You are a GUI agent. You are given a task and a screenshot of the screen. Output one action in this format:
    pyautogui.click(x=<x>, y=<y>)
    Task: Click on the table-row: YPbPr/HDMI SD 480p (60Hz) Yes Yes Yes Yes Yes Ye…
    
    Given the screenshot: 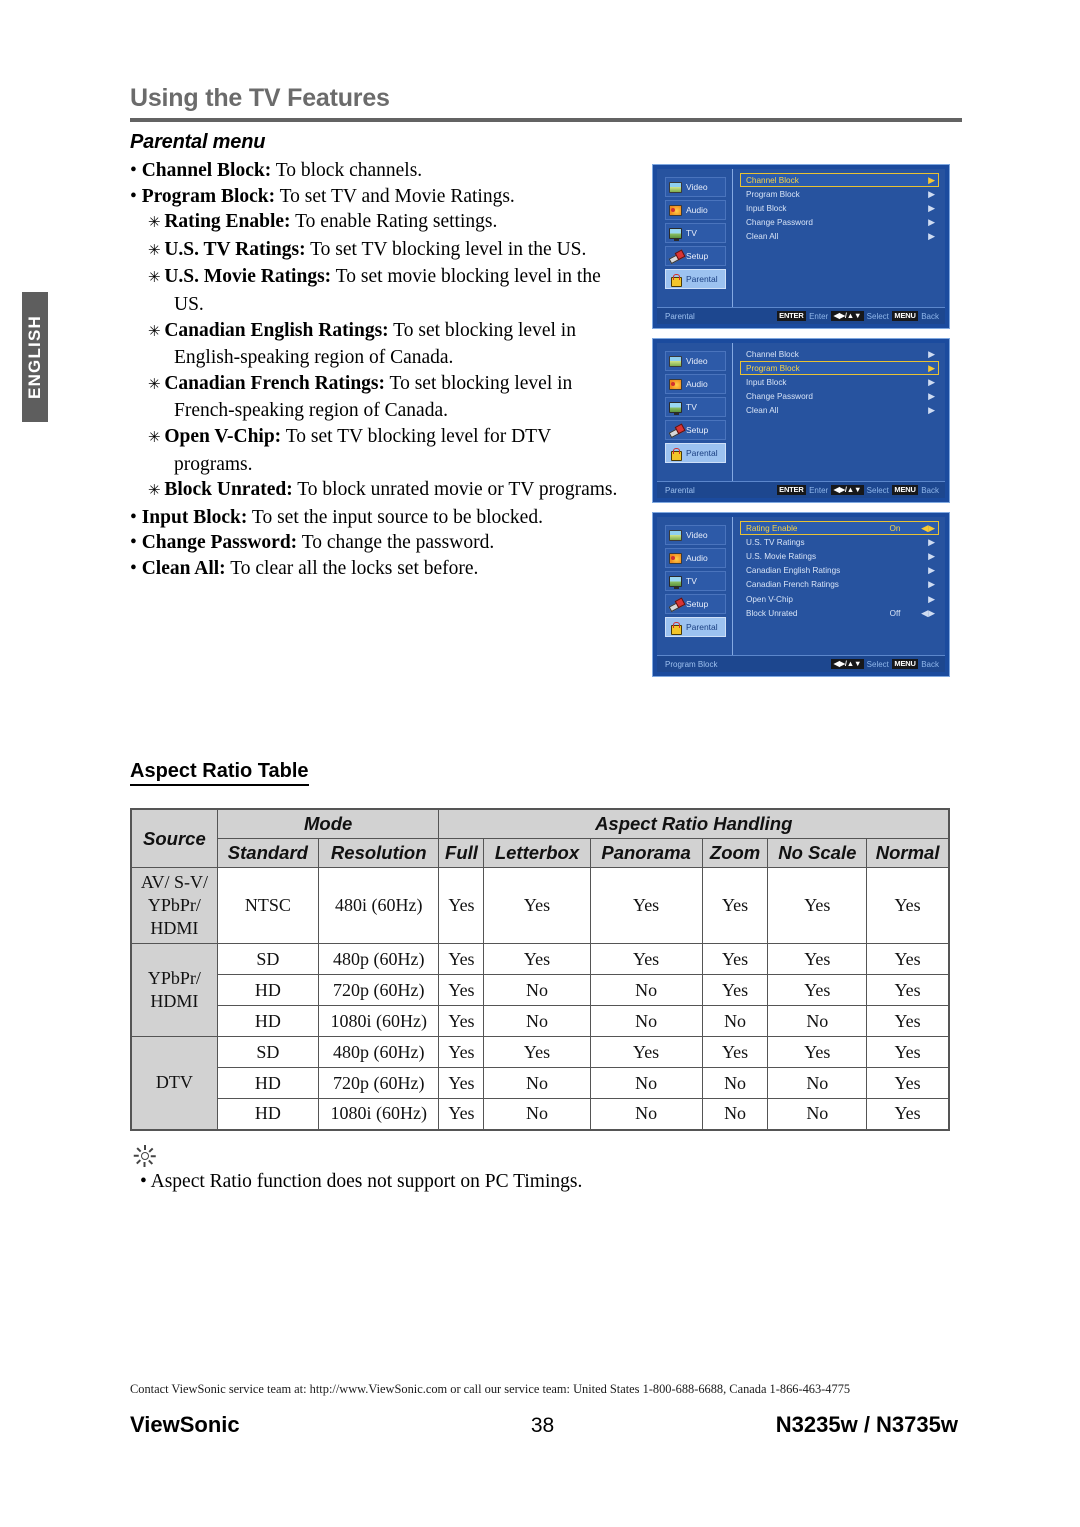 What is the action you would take?
    pyautogui.click(x=540, y=990)
    